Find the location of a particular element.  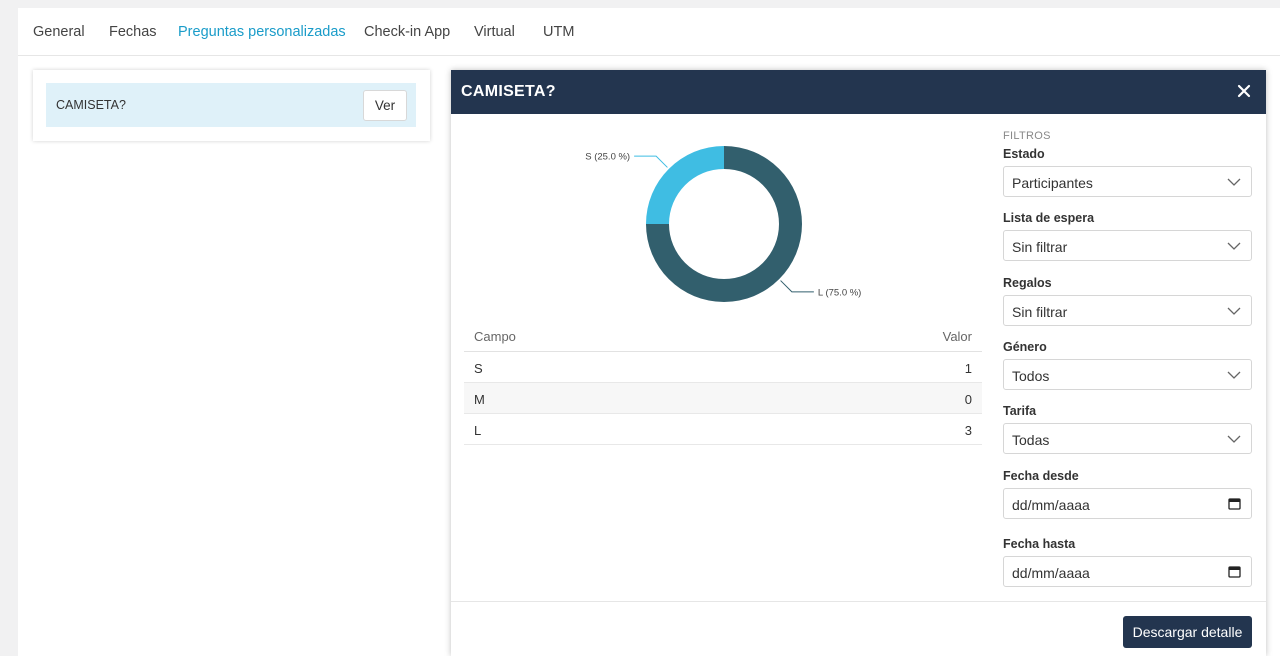

row-campo: S is located at coordinates (478, 368).